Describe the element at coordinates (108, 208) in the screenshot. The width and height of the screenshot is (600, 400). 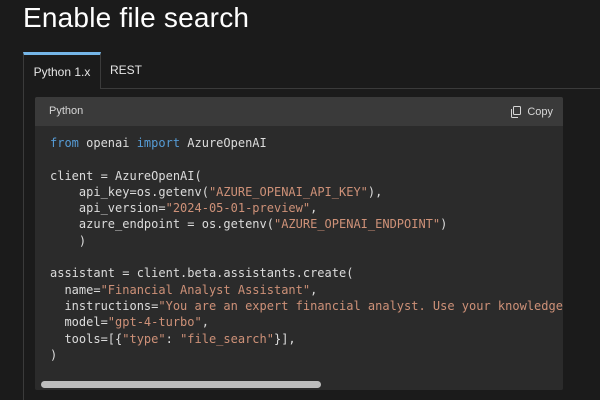
I see `code-text: api_version=` at that location.